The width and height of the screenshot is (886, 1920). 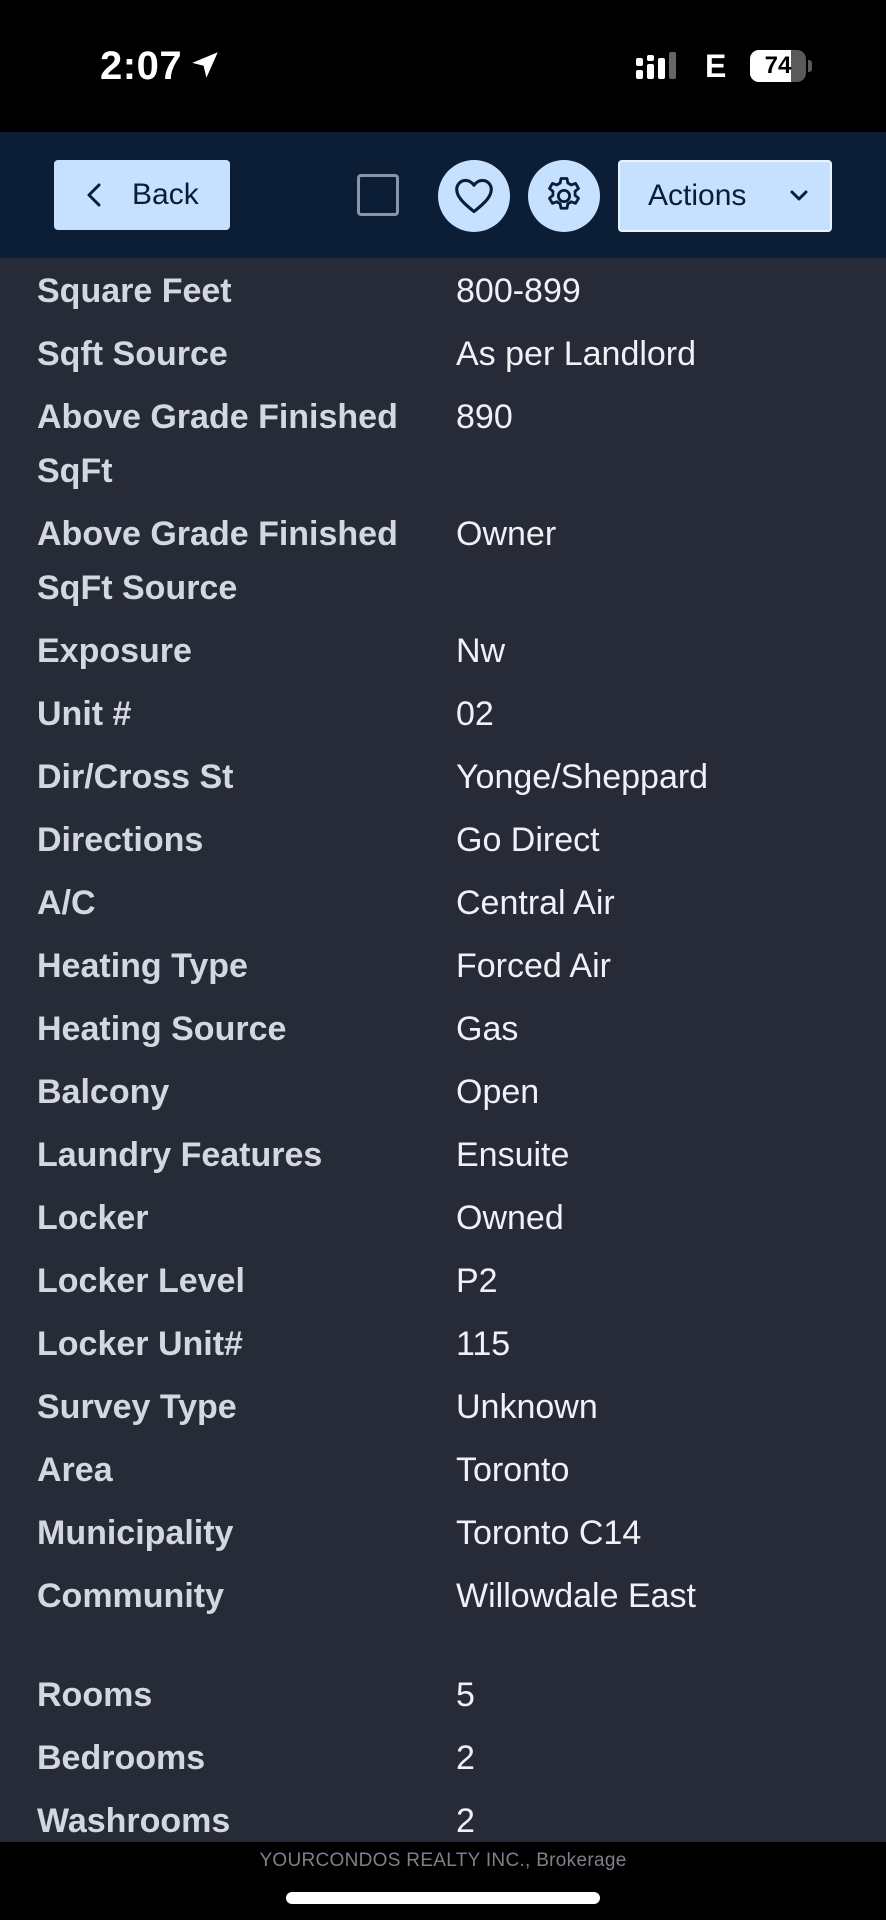 I want to click on favorite-button, so click(x=474, y=196).